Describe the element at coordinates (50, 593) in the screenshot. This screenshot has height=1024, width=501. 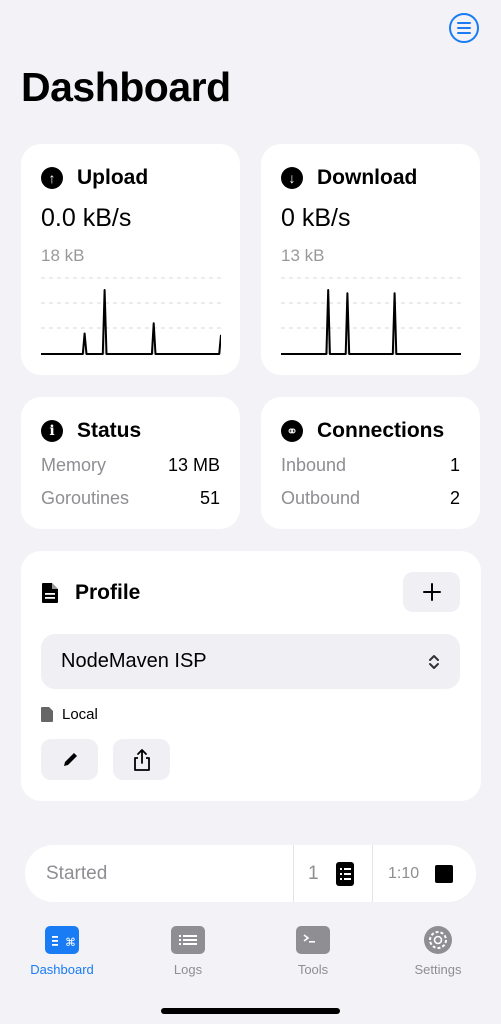
I see `document-icon` at that location.